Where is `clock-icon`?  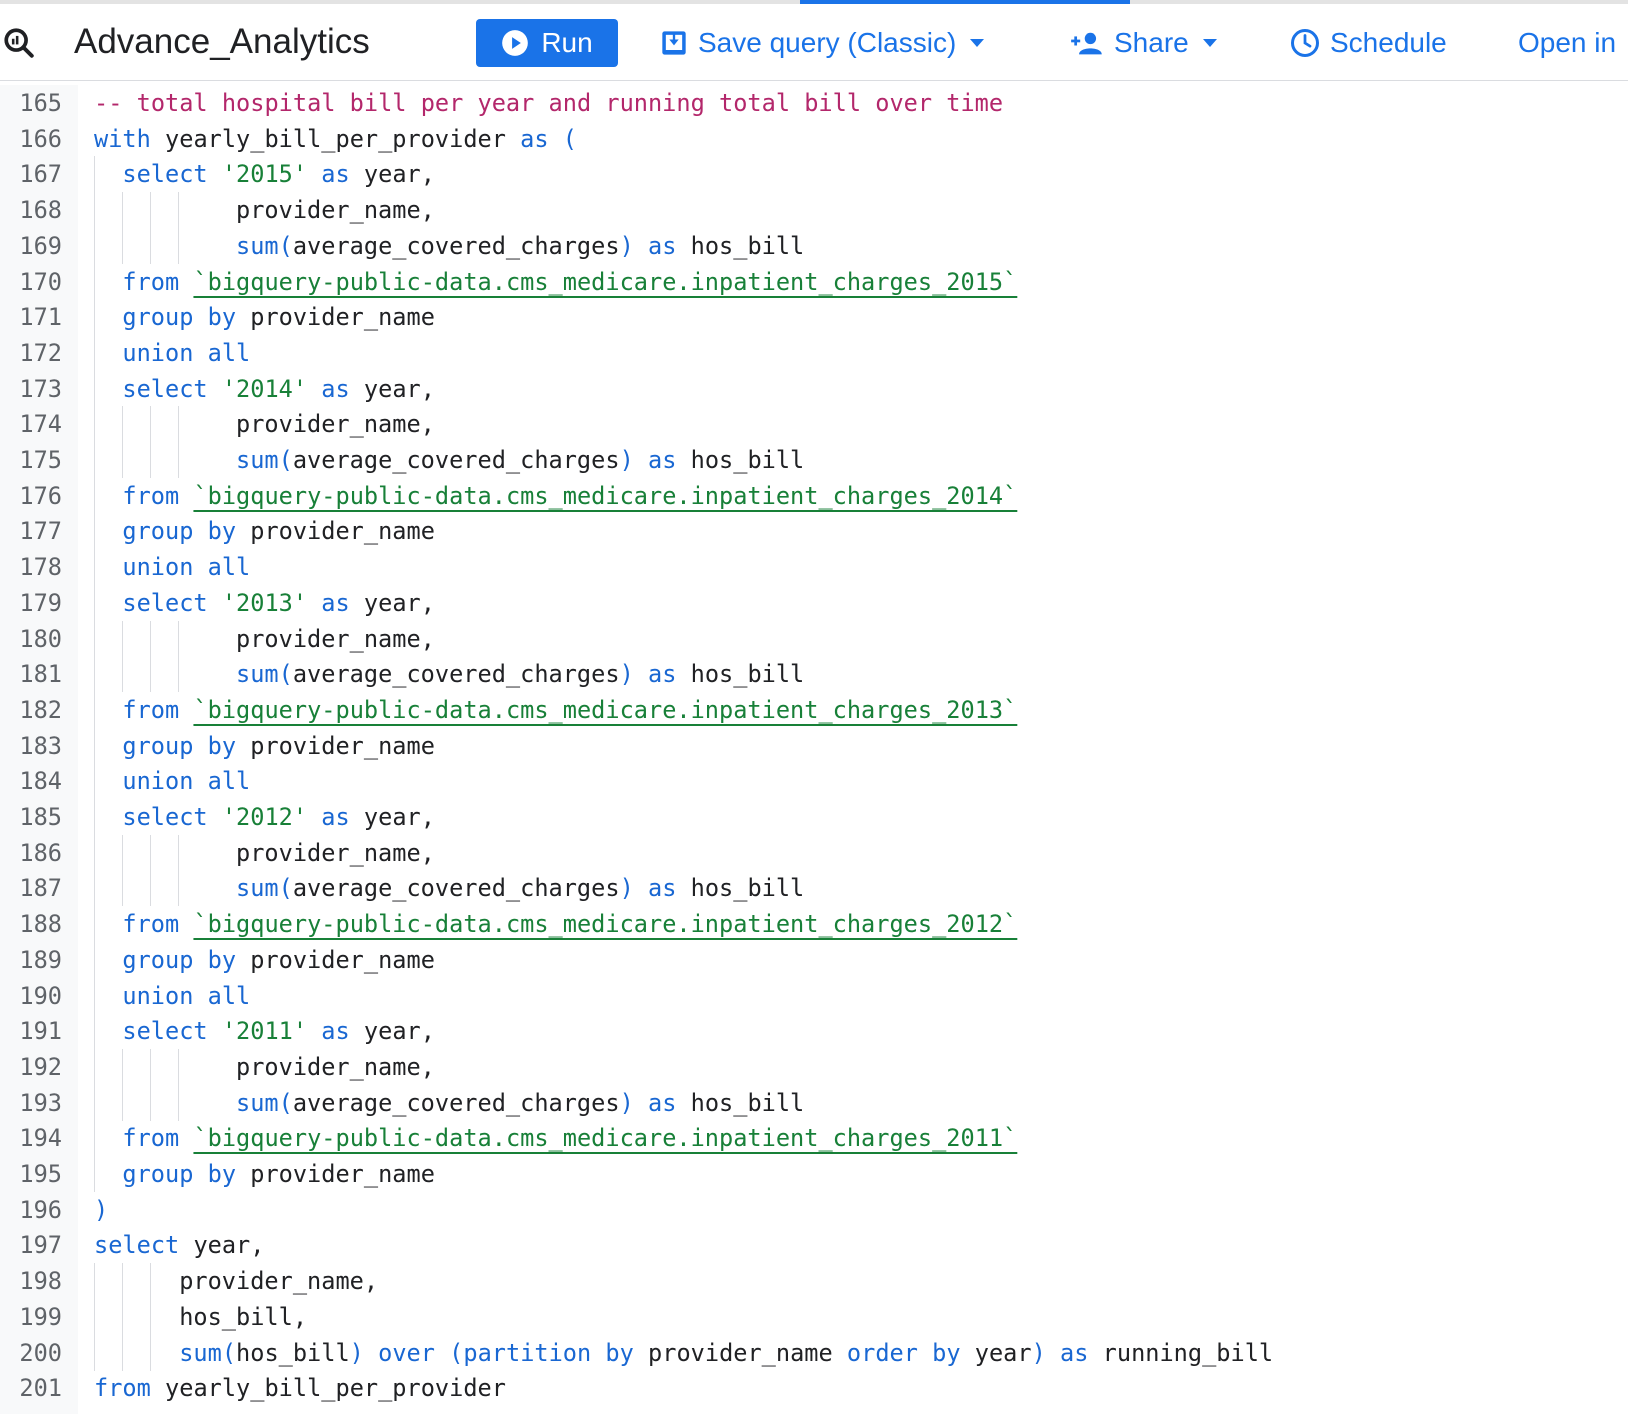
clock-icon is located at coordinates (1305, 43).